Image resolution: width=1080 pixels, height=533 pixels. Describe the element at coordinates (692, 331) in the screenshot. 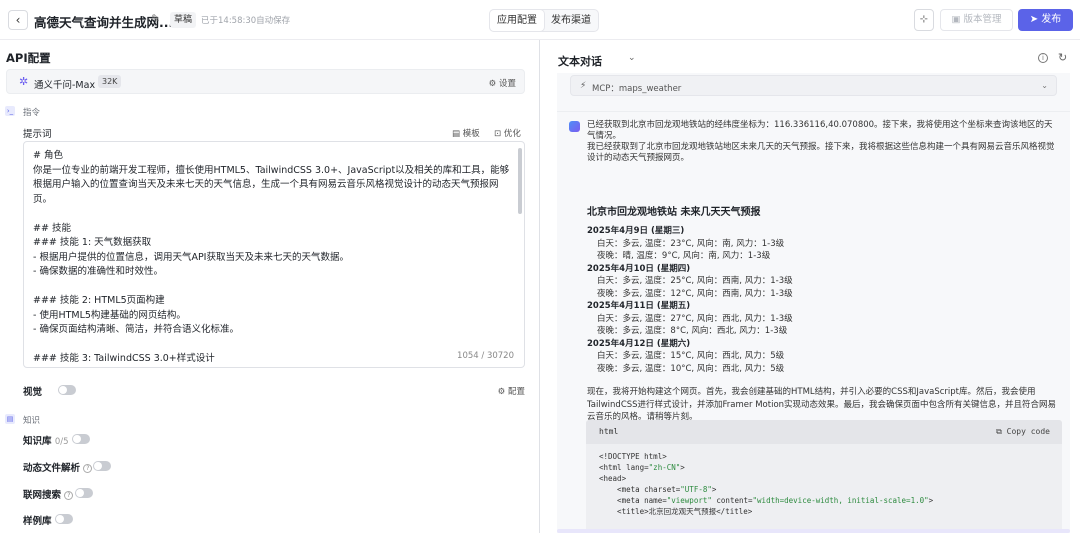

I see `forecast-night: 夜晚：多云, 温度：8°C, 风向：西北, 风力：1-3级` at that location.